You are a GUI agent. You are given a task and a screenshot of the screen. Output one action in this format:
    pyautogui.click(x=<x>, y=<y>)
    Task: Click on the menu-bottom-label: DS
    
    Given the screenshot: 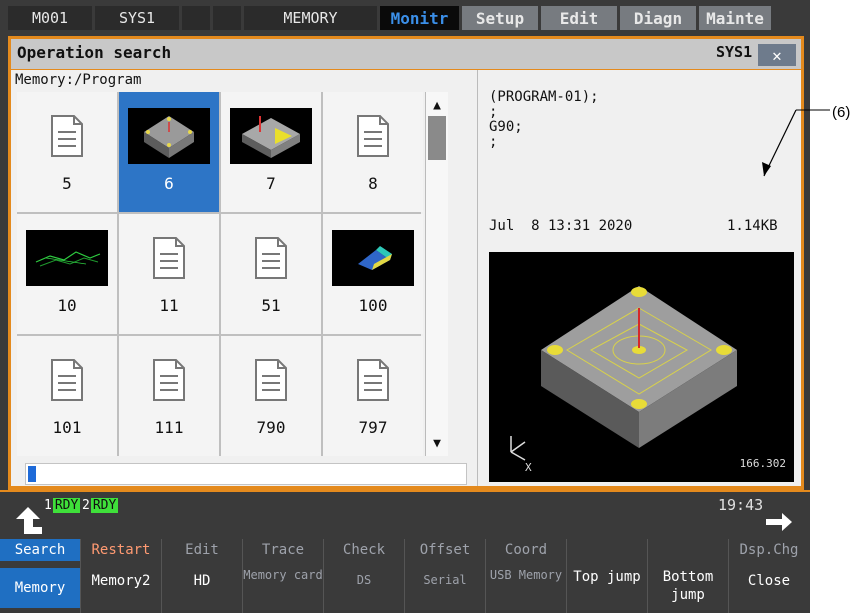 What is the action you would take?
    pyautogui.click(x=364, y=580)
    